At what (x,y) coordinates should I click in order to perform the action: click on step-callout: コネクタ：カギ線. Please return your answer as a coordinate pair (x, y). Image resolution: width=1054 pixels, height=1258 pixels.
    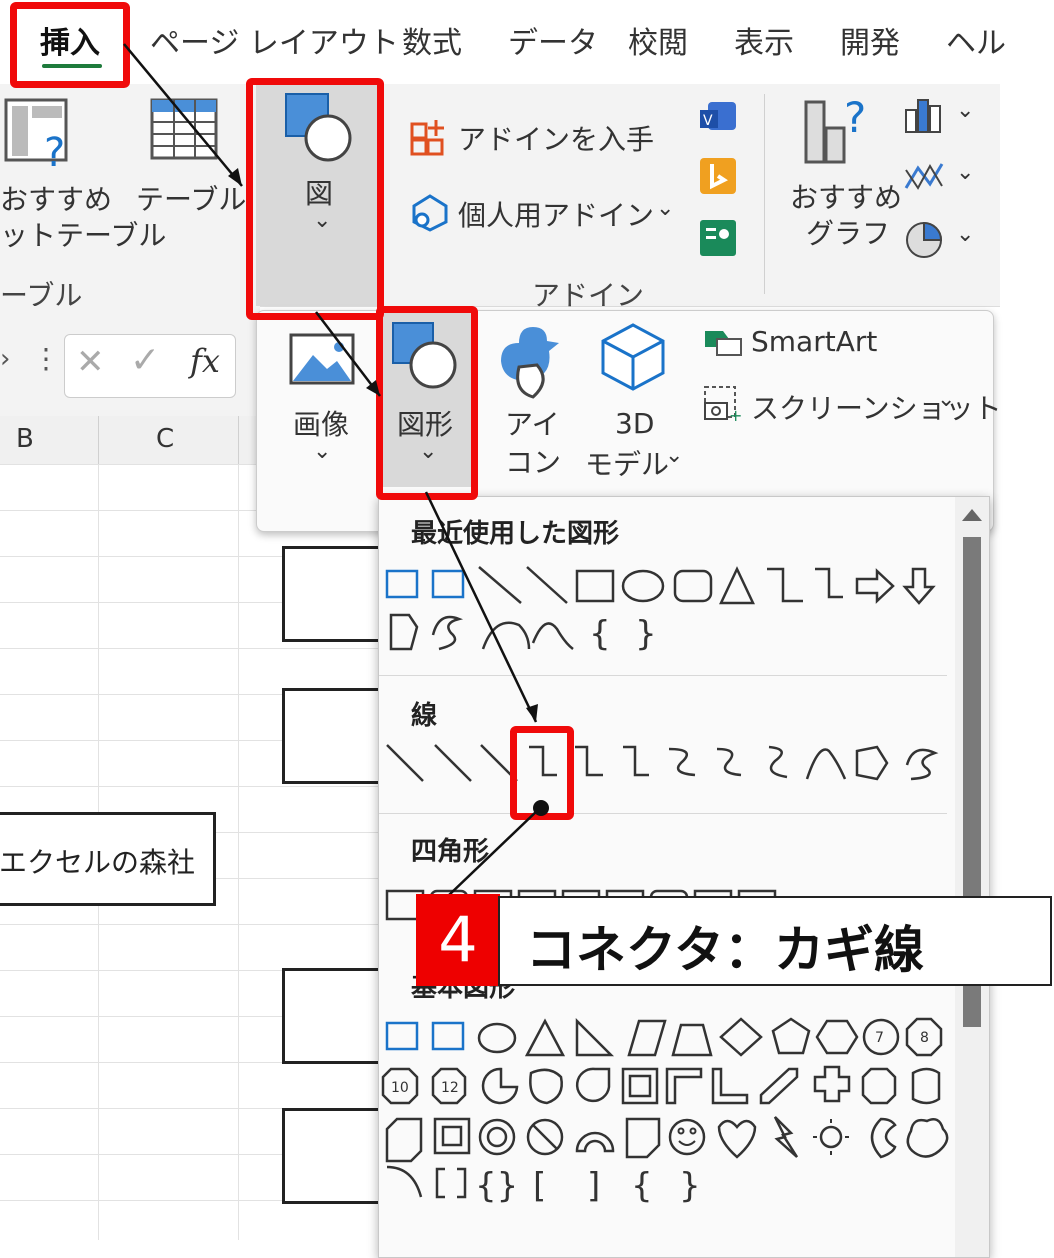
    Looking at the image, I should click on (775, 941).